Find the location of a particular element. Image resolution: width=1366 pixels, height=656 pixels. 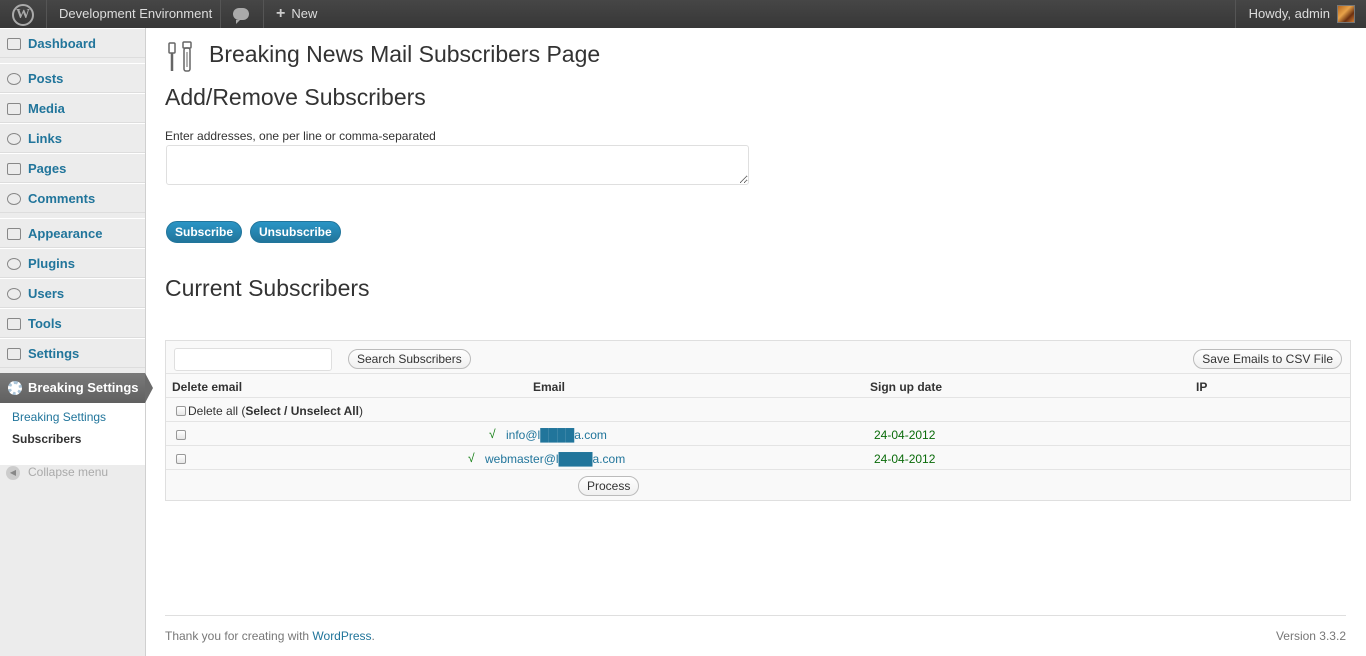

sidebar-item-plugins: Plugins is located at coordinates (72, 263).